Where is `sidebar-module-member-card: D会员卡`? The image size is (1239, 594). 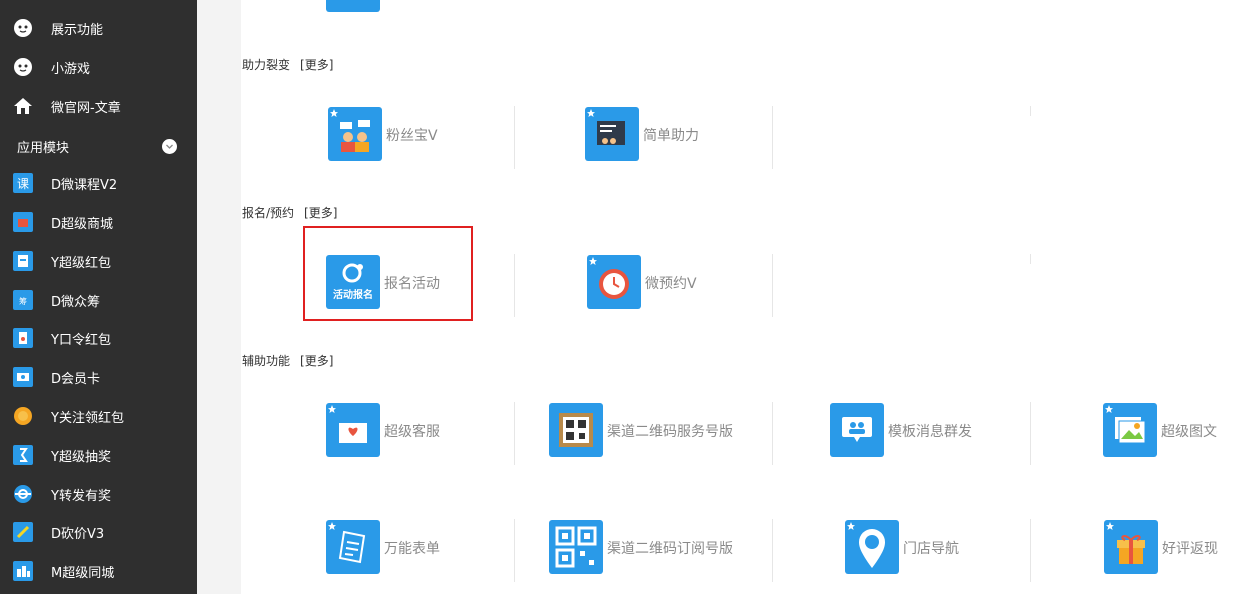 sidebar-module-member-card: D会员卡 is located at coordinates (98, 377).